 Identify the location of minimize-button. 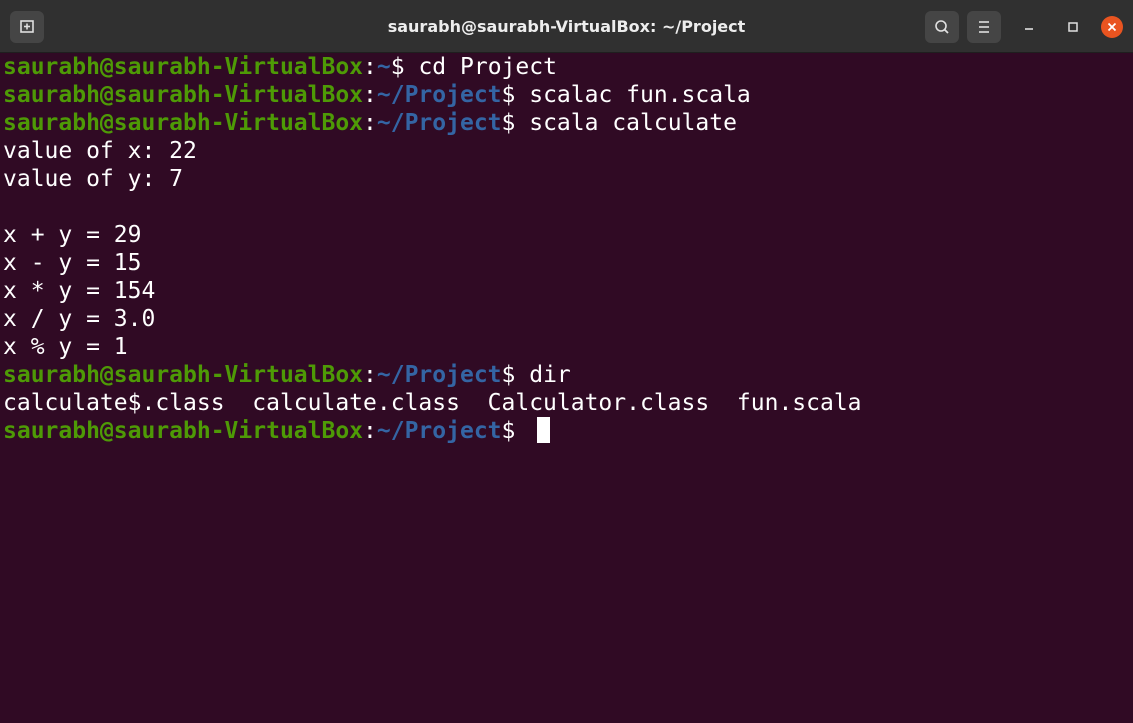
(1029, 27).